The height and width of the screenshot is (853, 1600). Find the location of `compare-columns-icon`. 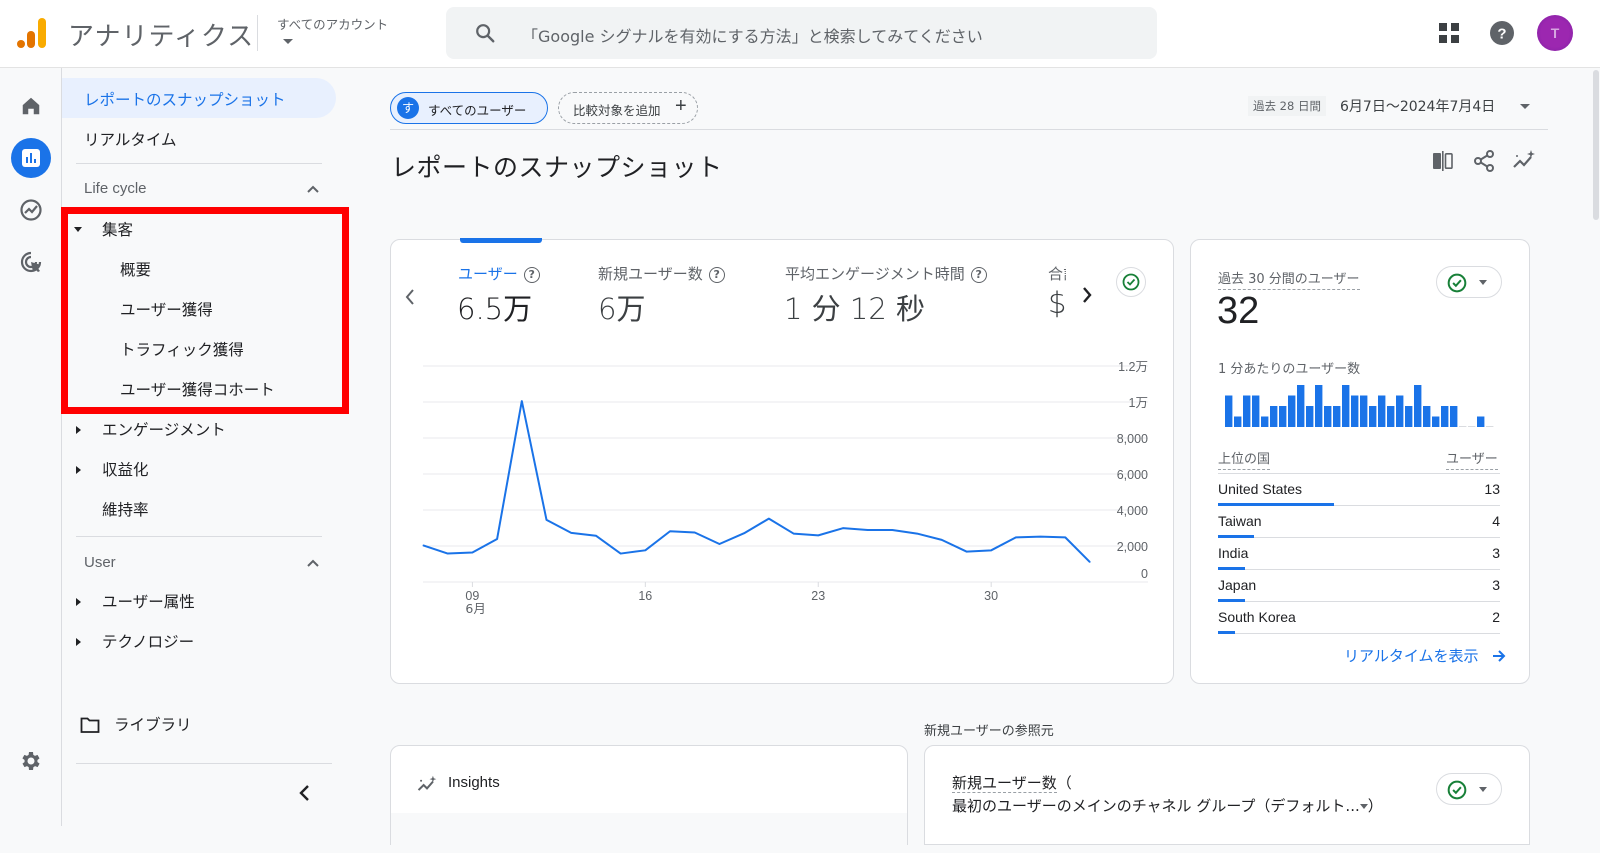

compare-columns-icon is located at coordinates (1443, 161).